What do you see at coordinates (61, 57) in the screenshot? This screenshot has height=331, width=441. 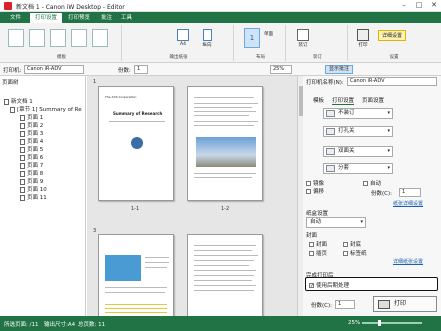 I see `ribbon-group-label: 模板` at bounding box center [61, 57].